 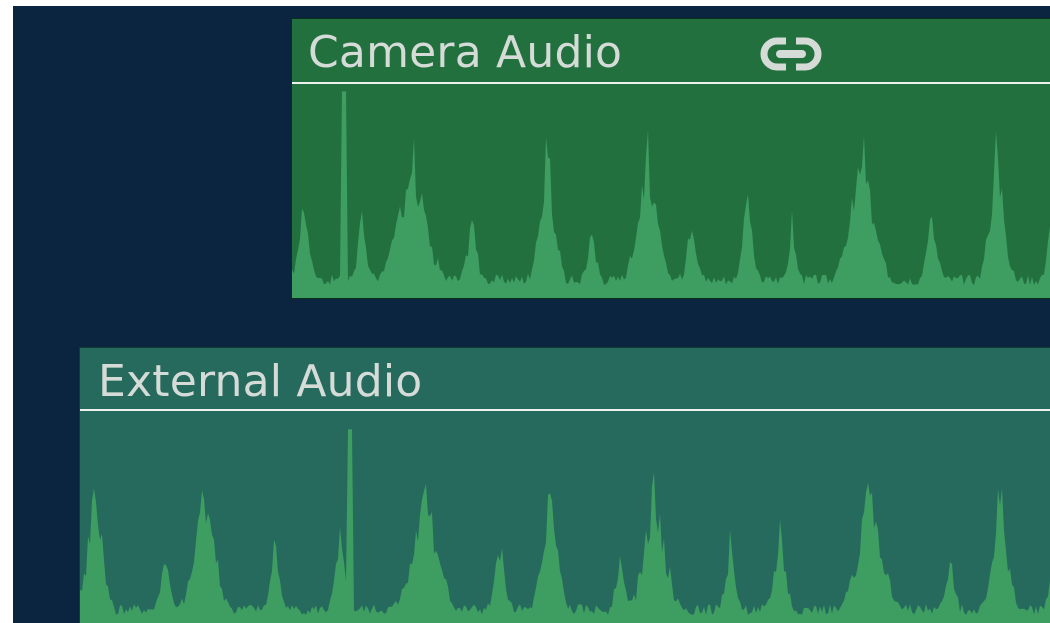 What do you see at coordinates (260, 381) in the screenshot?
I see `external-audio-clip-title: External Audio` at bounding box center [260, 381].